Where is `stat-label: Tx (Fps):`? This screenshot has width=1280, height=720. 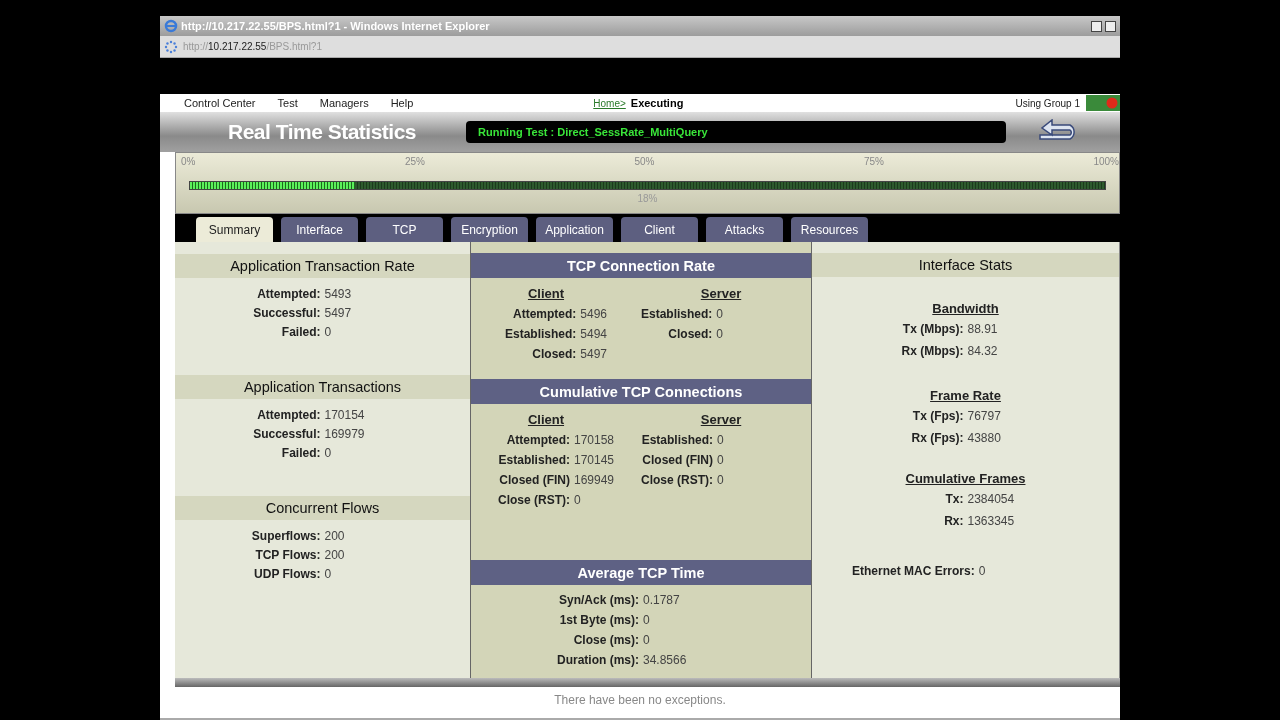
stat-label: Tx (Fps): is located at coordinates (937, 416).